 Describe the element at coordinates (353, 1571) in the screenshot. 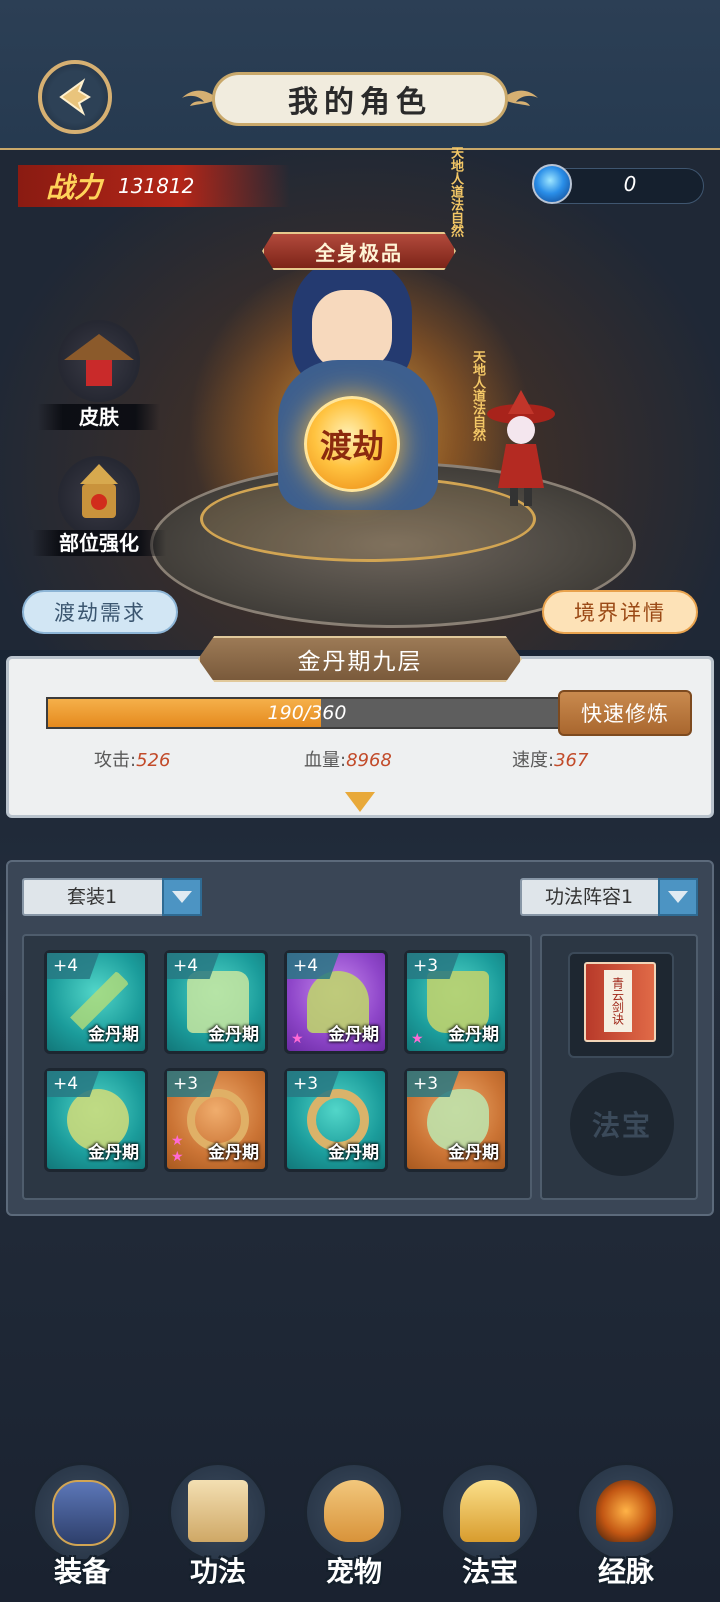

I see `nav-label: 宠物` at that location.